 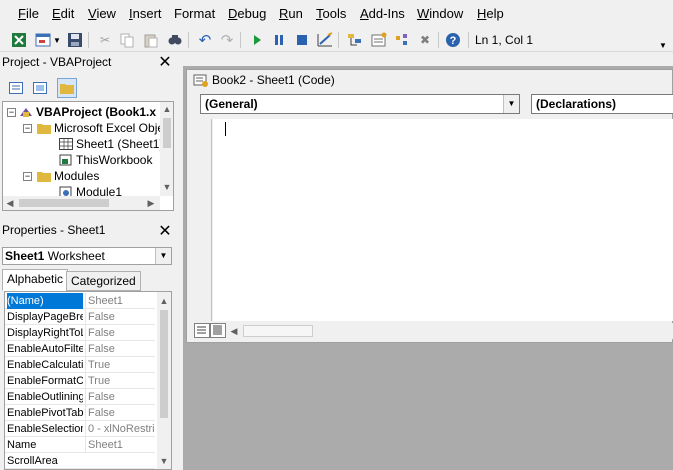 I want to click on property-row: EnableAutoFilte False, so click(x=80, y=349).